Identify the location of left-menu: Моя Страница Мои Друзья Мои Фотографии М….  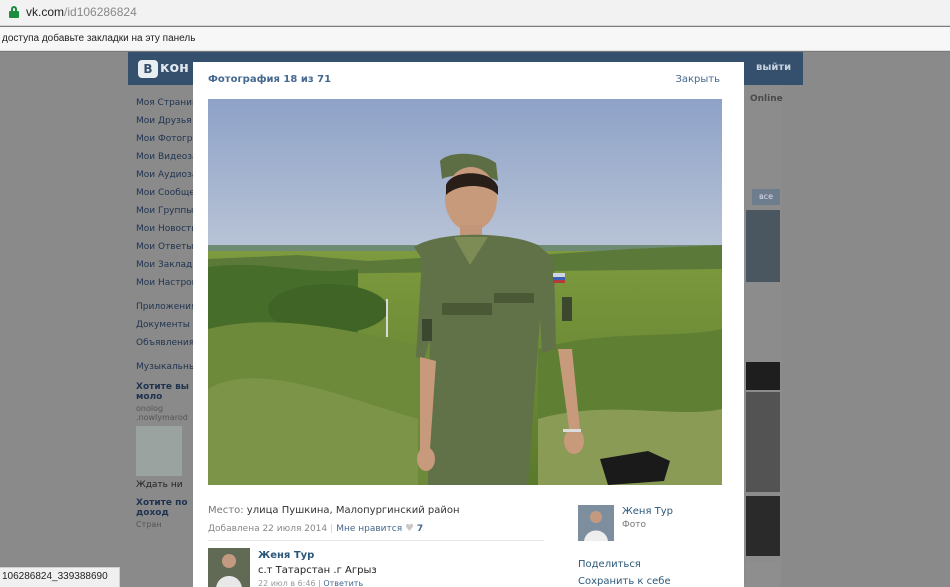
(166, 235).